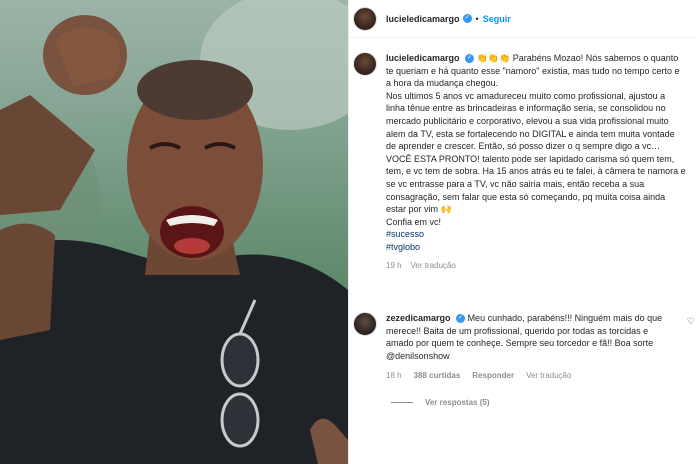 This screenshot has height=464, width=696. I want to click on caption-emojis: 👏👏👏, so click(493, 58).